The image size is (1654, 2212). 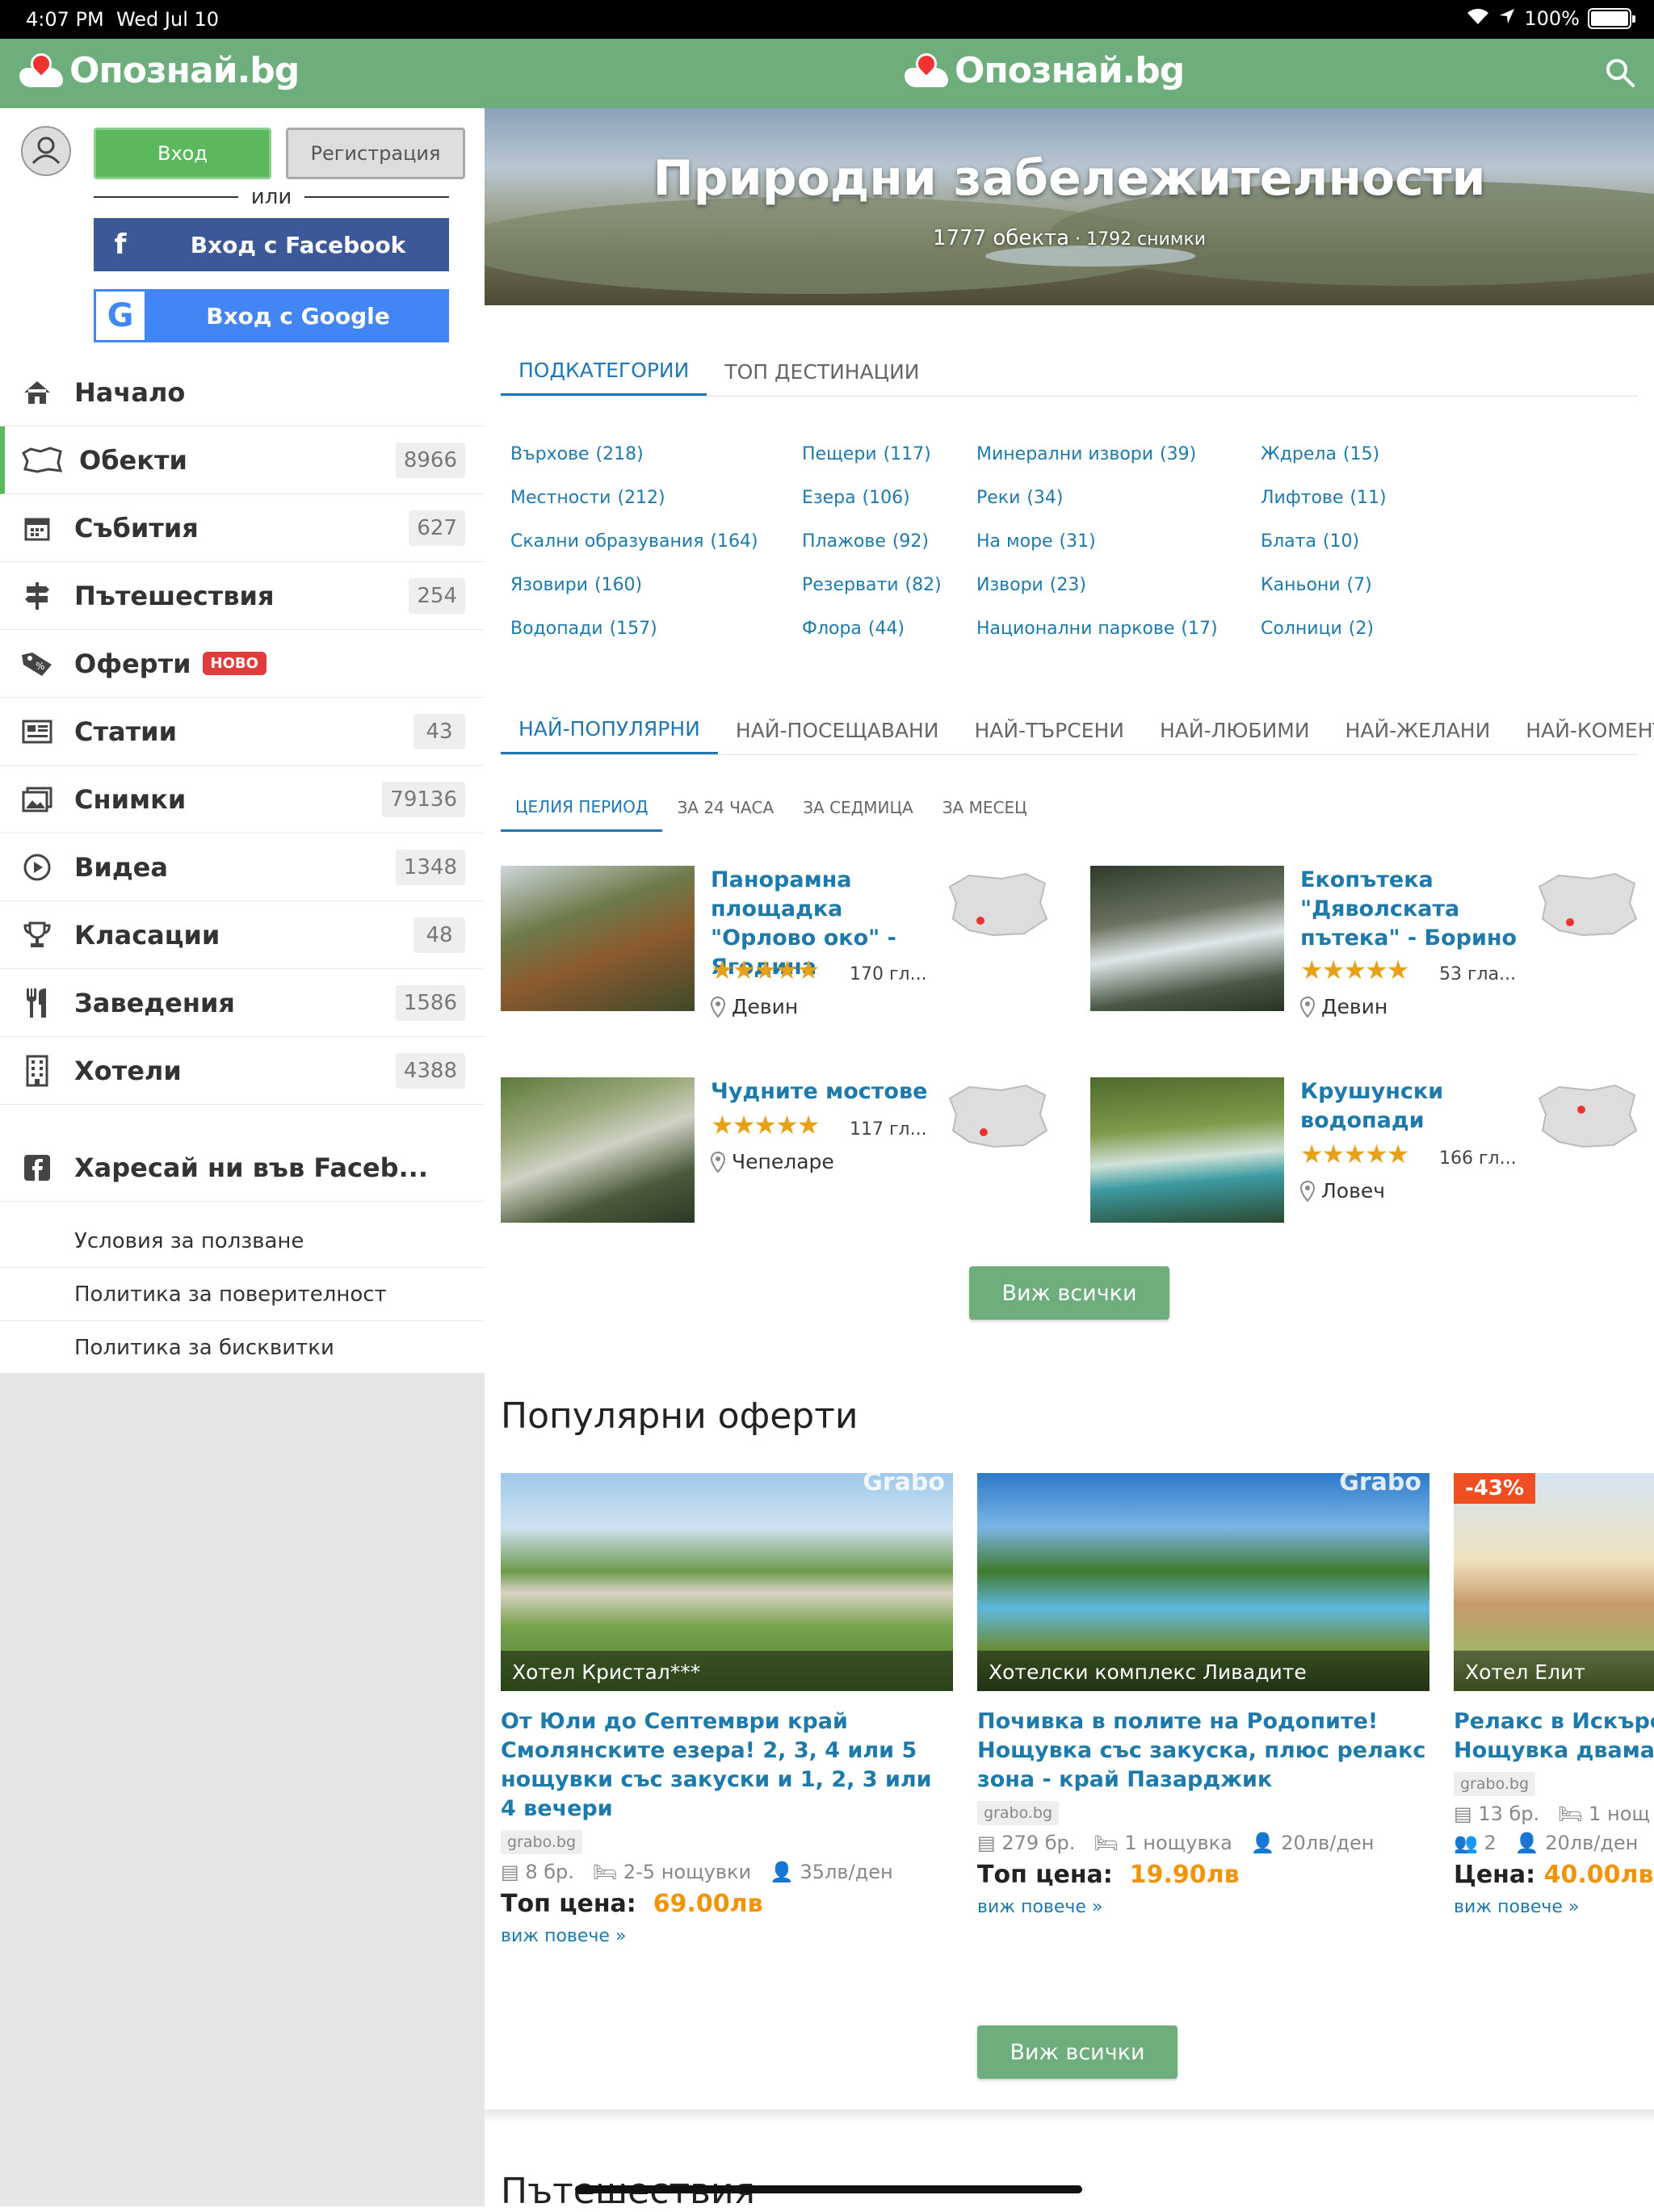 I want to click on hero-stats: 1777 обекта · 1792 снимки, so click(x=1069, y=238).